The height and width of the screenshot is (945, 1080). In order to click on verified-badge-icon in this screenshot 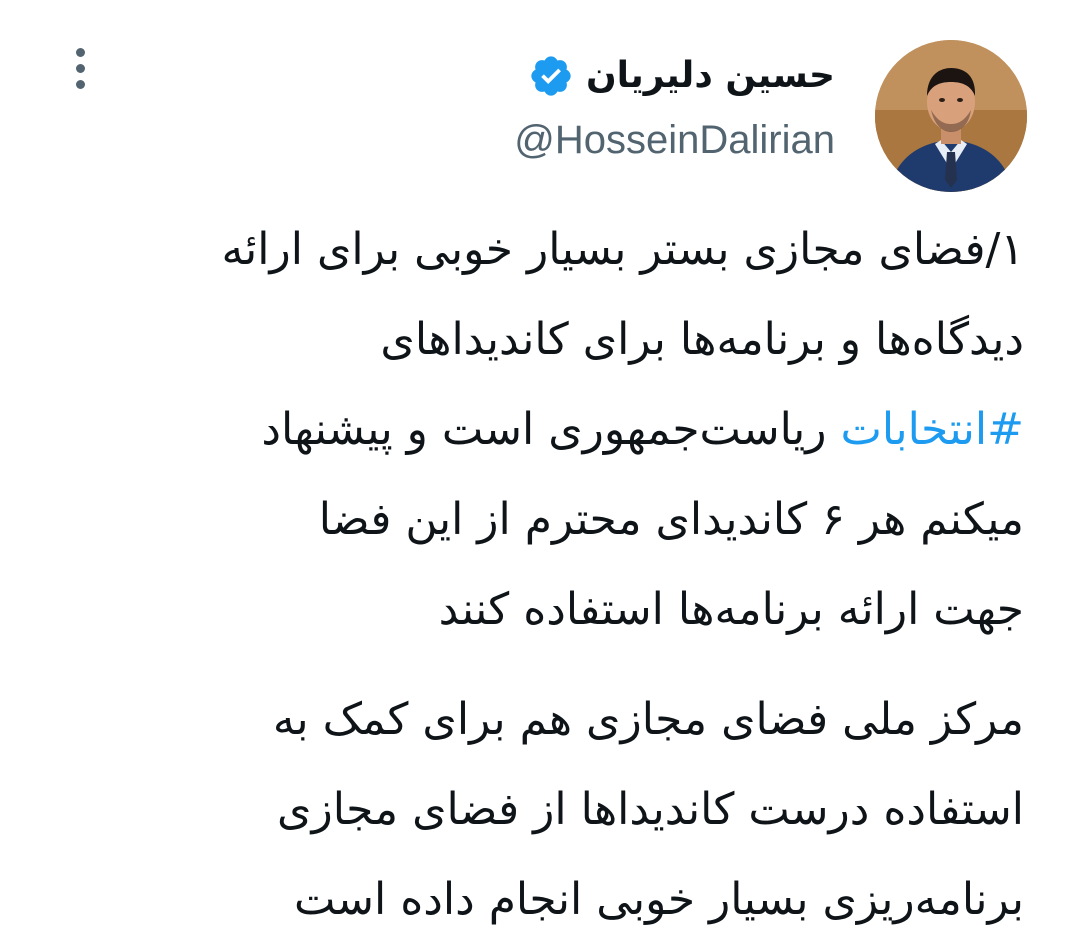, I will do `click(551, 76)`.